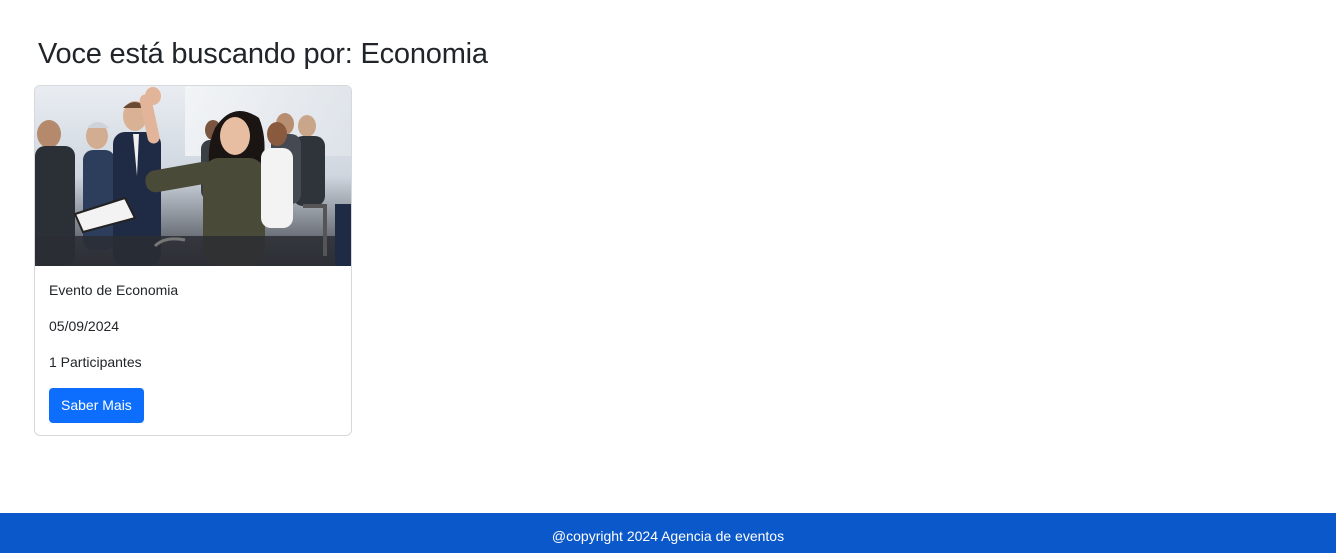  I want to click on event-image, so click(193, 176).